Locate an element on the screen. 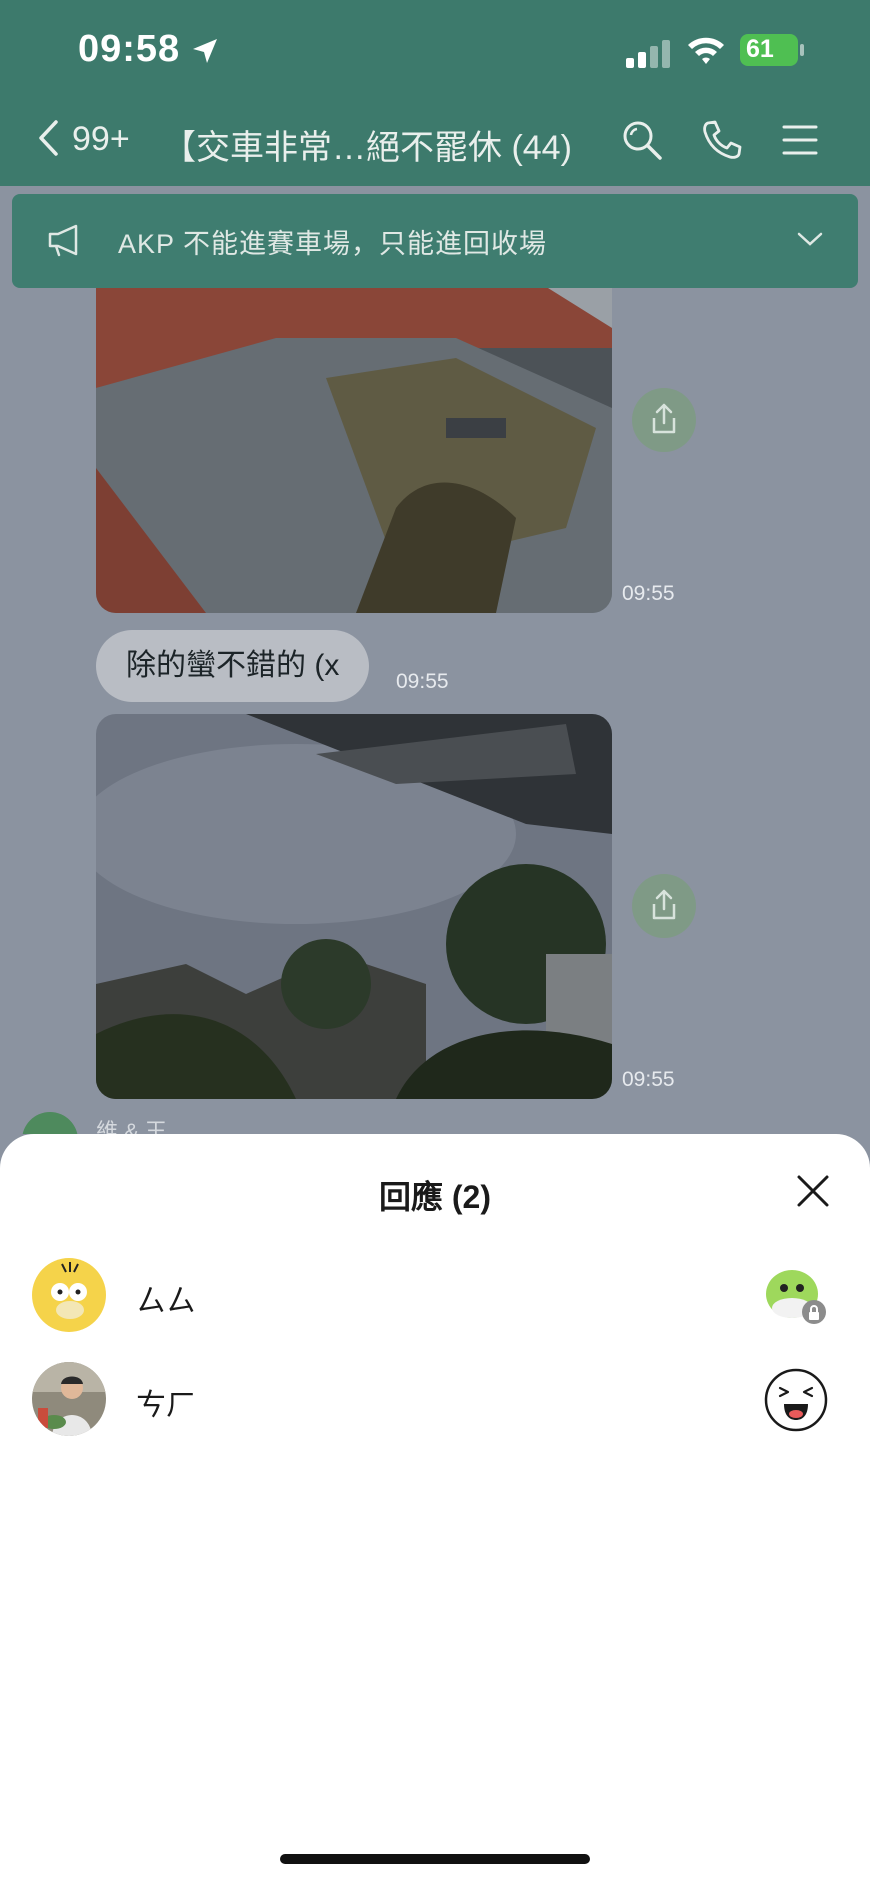 This screenshot has height=1882, width=870. back-chevron-icon is located at coordinates (48, 138).